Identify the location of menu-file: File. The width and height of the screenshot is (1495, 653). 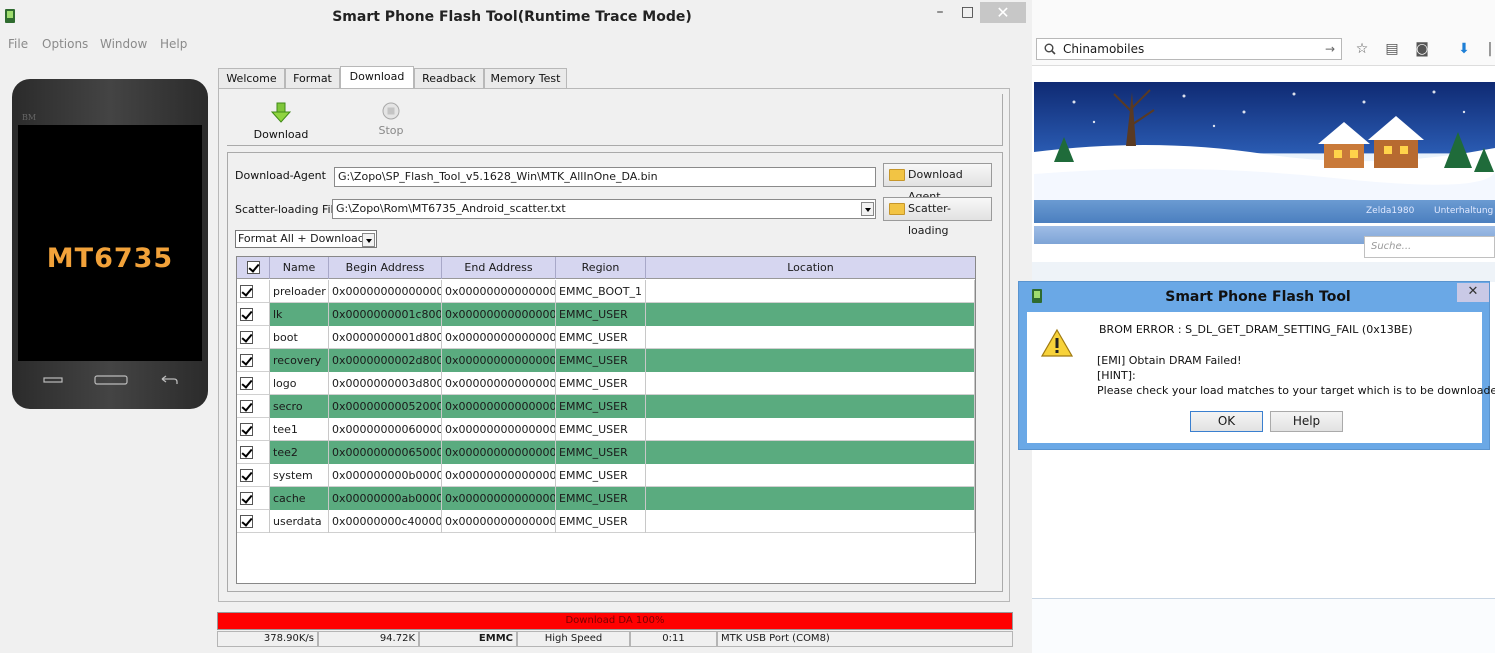
(18, 44).